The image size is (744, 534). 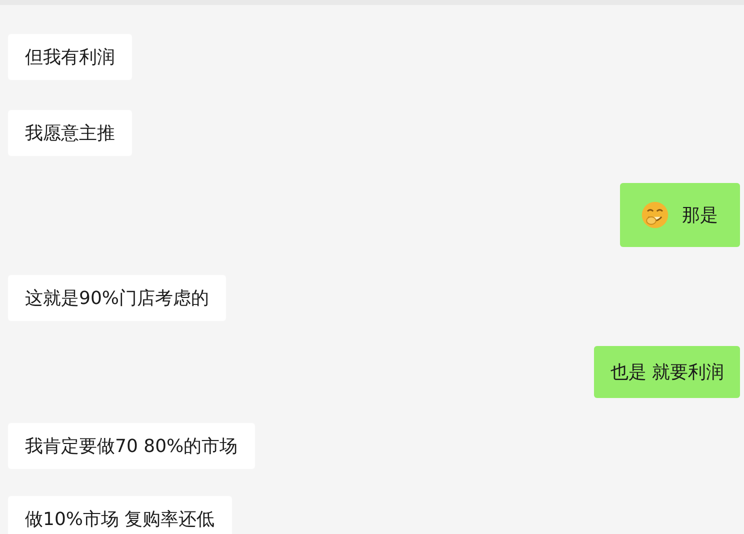 I want to click on message-bubble: 我肯定要做70 80%的市场, so click(x=131, y=446).